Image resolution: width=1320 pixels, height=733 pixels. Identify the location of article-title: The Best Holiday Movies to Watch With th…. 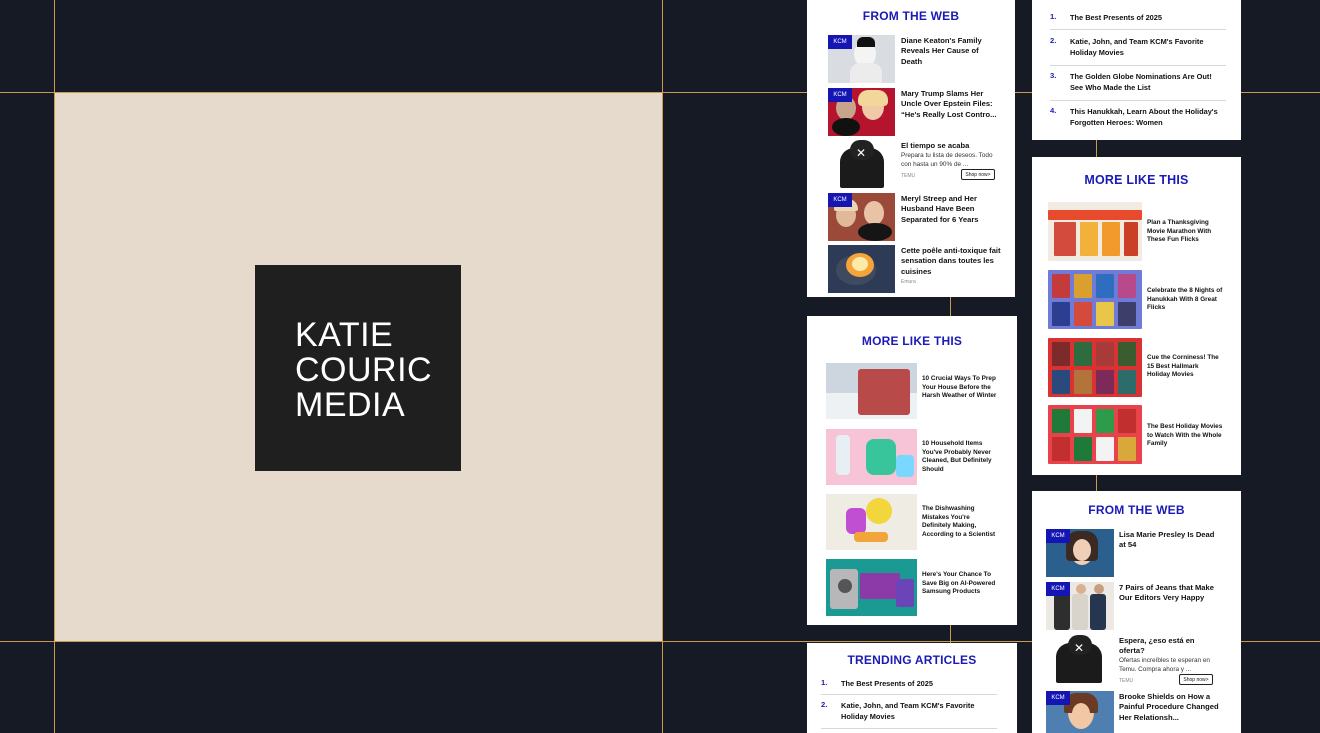
(1185, 435).